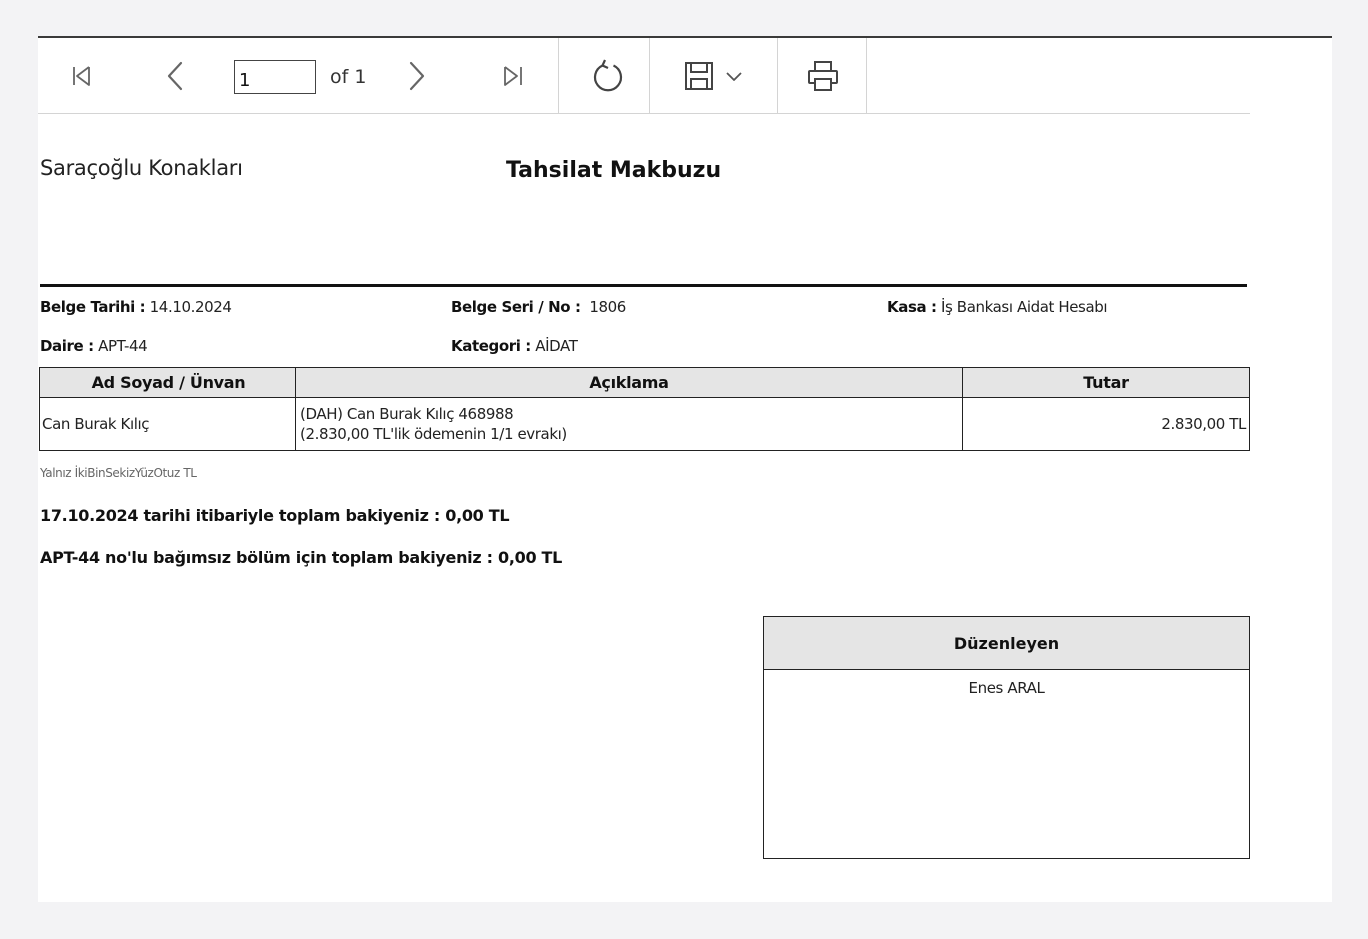 The width and height of the screenshot is (1368, 939). I want to click on kategori-value: AİDAT, so click(554, 346).